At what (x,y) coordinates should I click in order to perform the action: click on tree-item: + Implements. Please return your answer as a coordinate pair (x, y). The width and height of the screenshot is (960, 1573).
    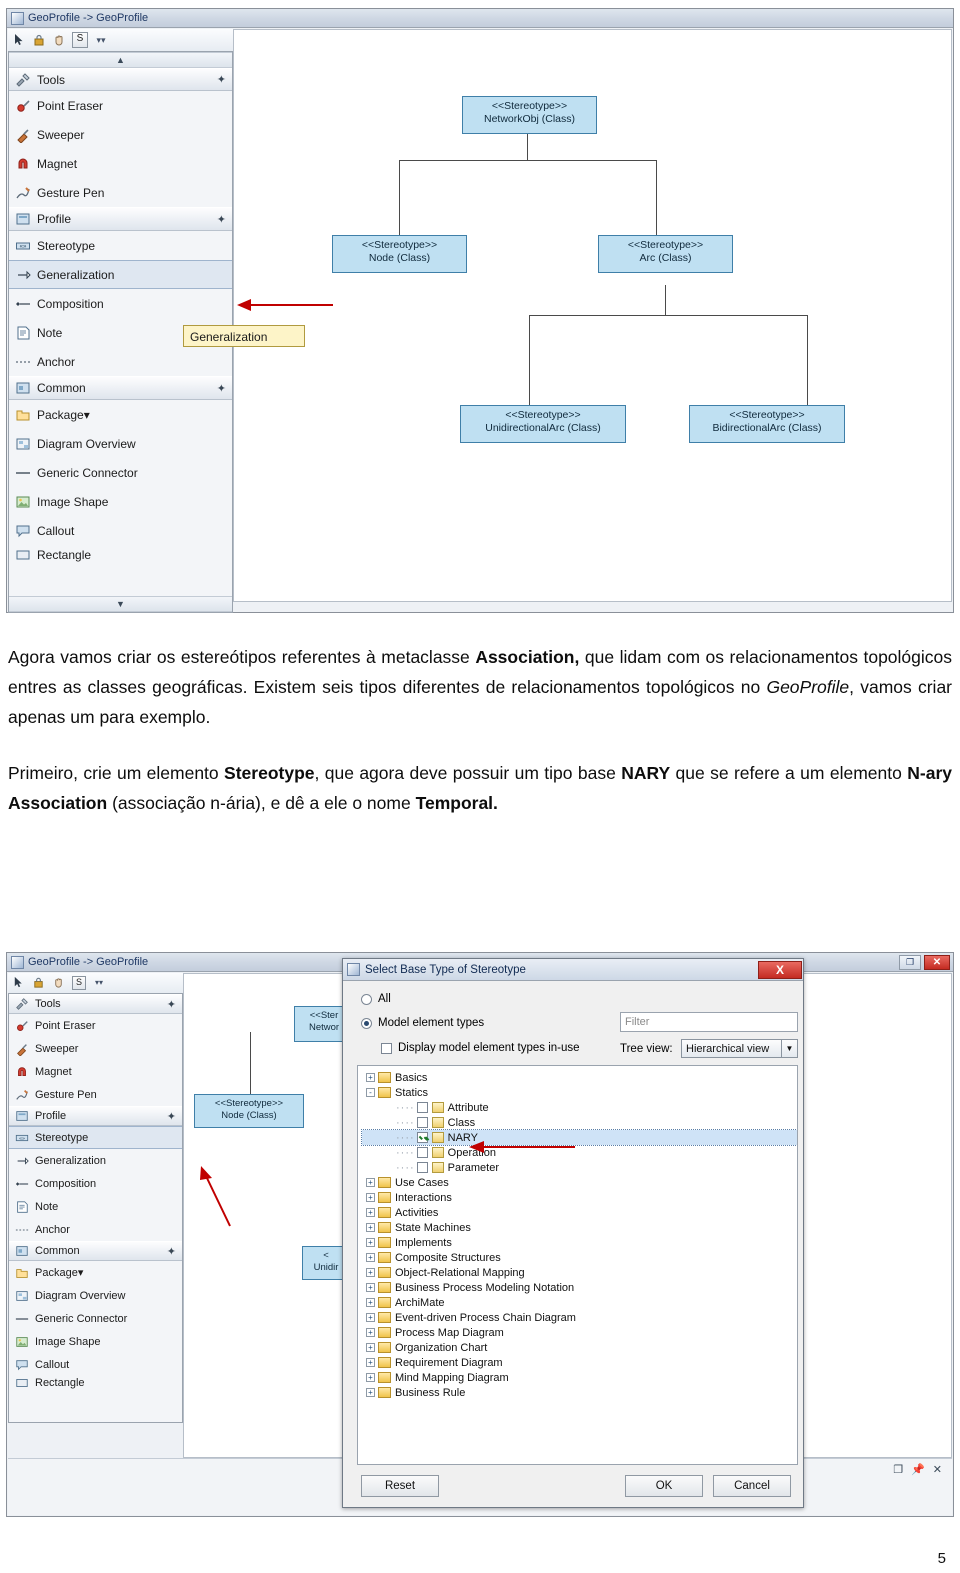
    Looking at the image, I should click on (579, 1242).